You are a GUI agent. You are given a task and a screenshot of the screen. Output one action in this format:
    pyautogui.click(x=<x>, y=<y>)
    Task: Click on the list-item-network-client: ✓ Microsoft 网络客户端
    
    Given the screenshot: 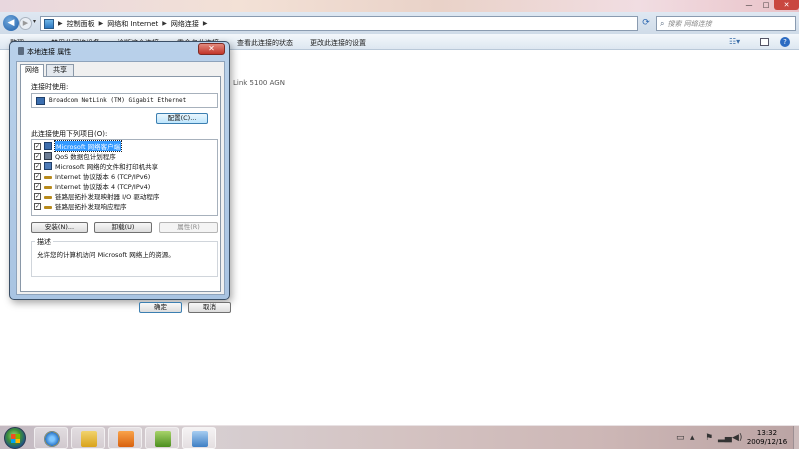 What is the action you would take?
    pyautogui.click(x=78, y=146)
    